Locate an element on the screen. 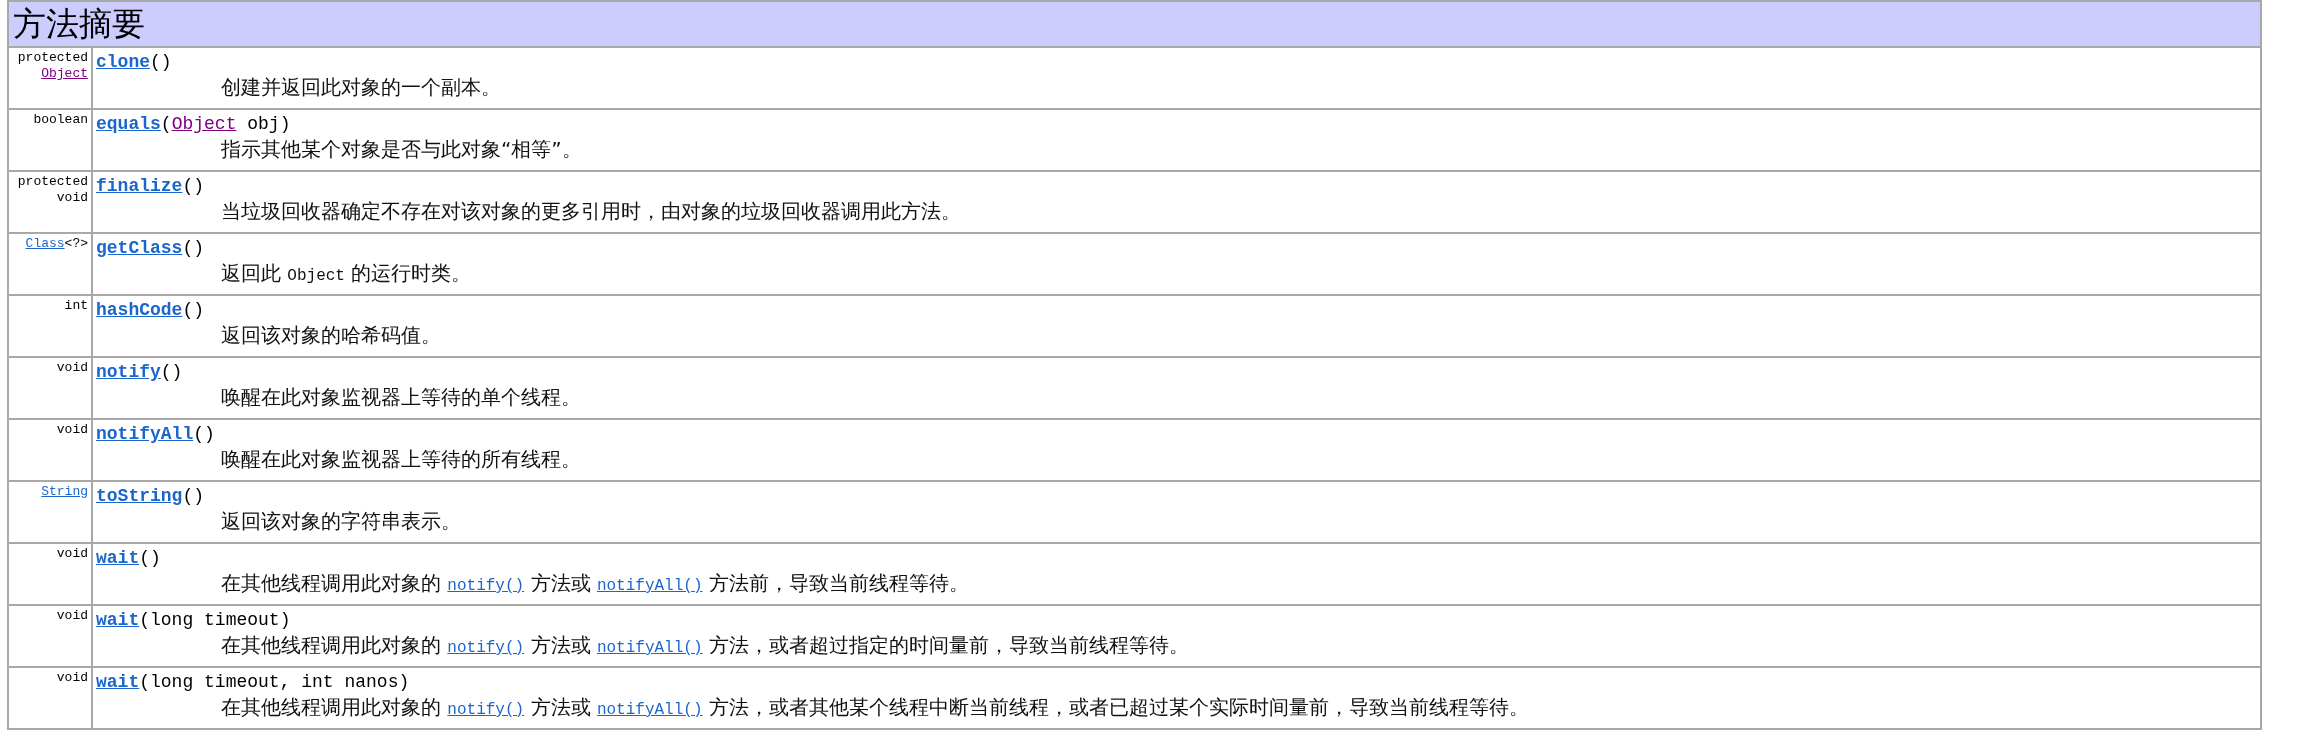 Image resolution: width=2298 pixels, height=747 pixels. description-text: 唤醒在此对象监视器上等待的所有线程。 is located at coordinates (401, 459).